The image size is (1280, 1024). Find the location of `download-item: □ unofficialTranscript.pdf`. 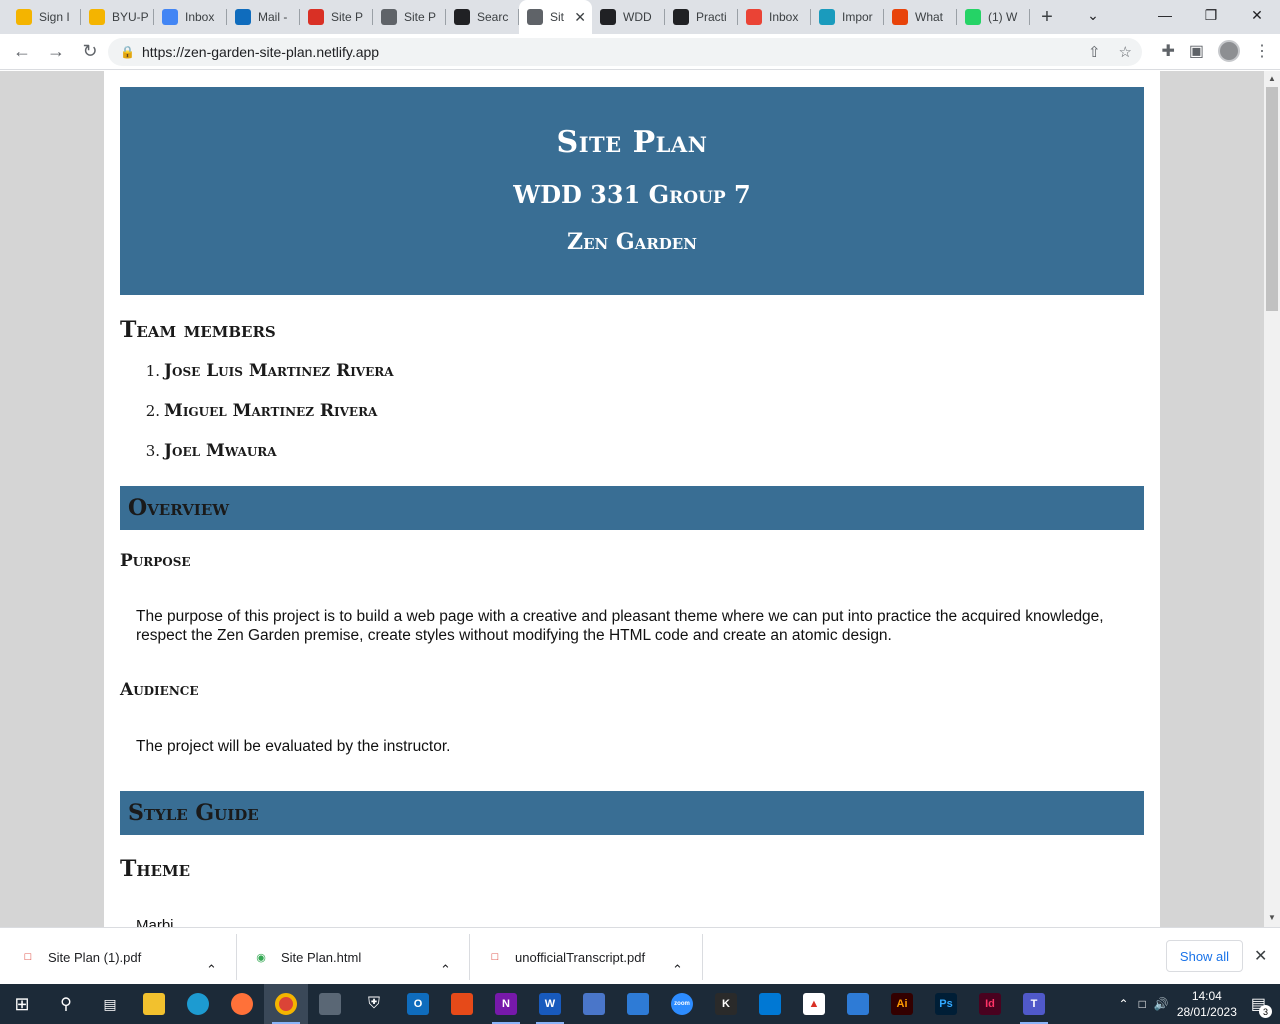

download-item: □ unofficialTranscript.pdf is located at coordinates (566, 957).